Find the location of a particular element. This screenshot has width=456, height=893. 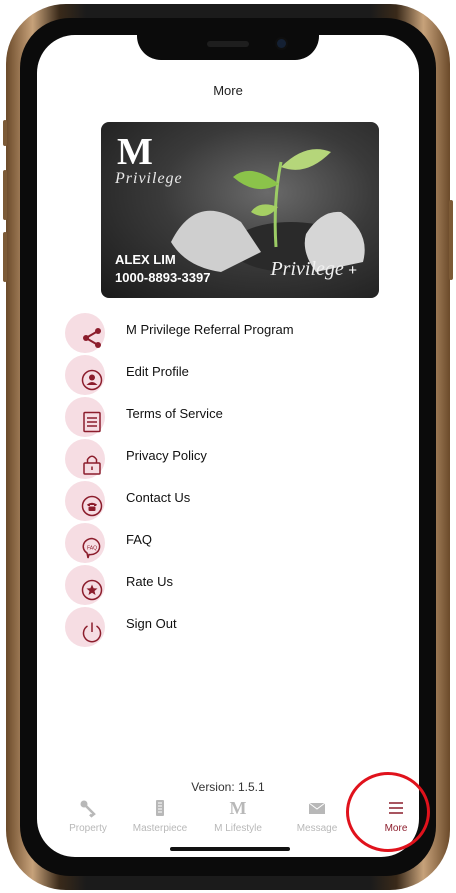

speaker-grille is located at coordinates (228, 44).